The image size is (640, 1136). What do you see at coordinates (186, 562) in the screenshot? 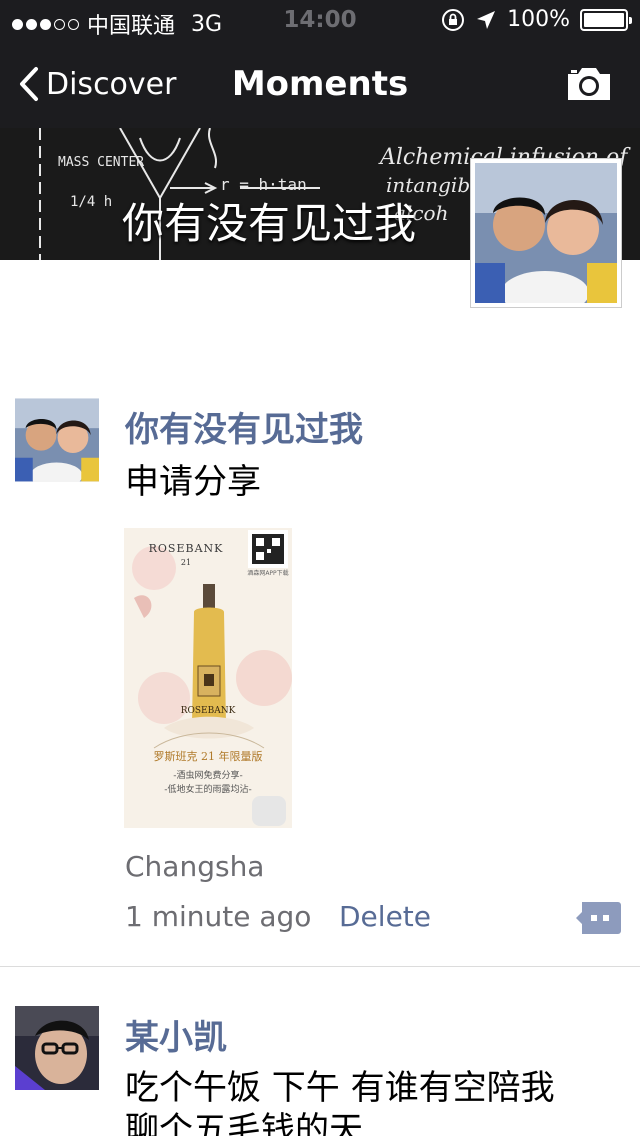
I see `poster-age: 21` at bounding box center [186, 562].